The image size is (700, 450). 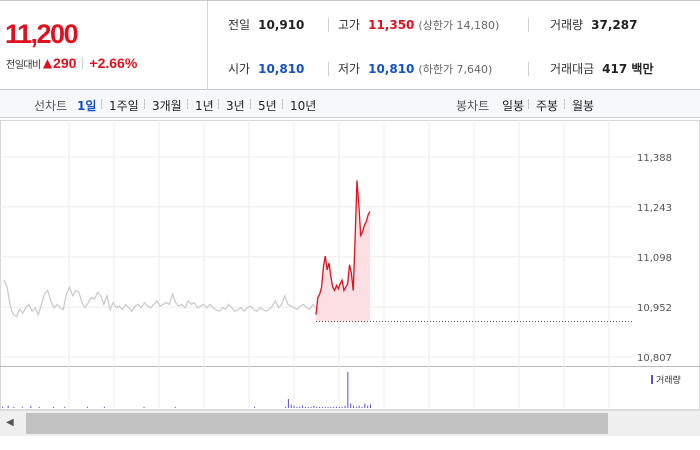 I want to click on stat-volume: 거래량 37,287, so click(x=593, y=24).